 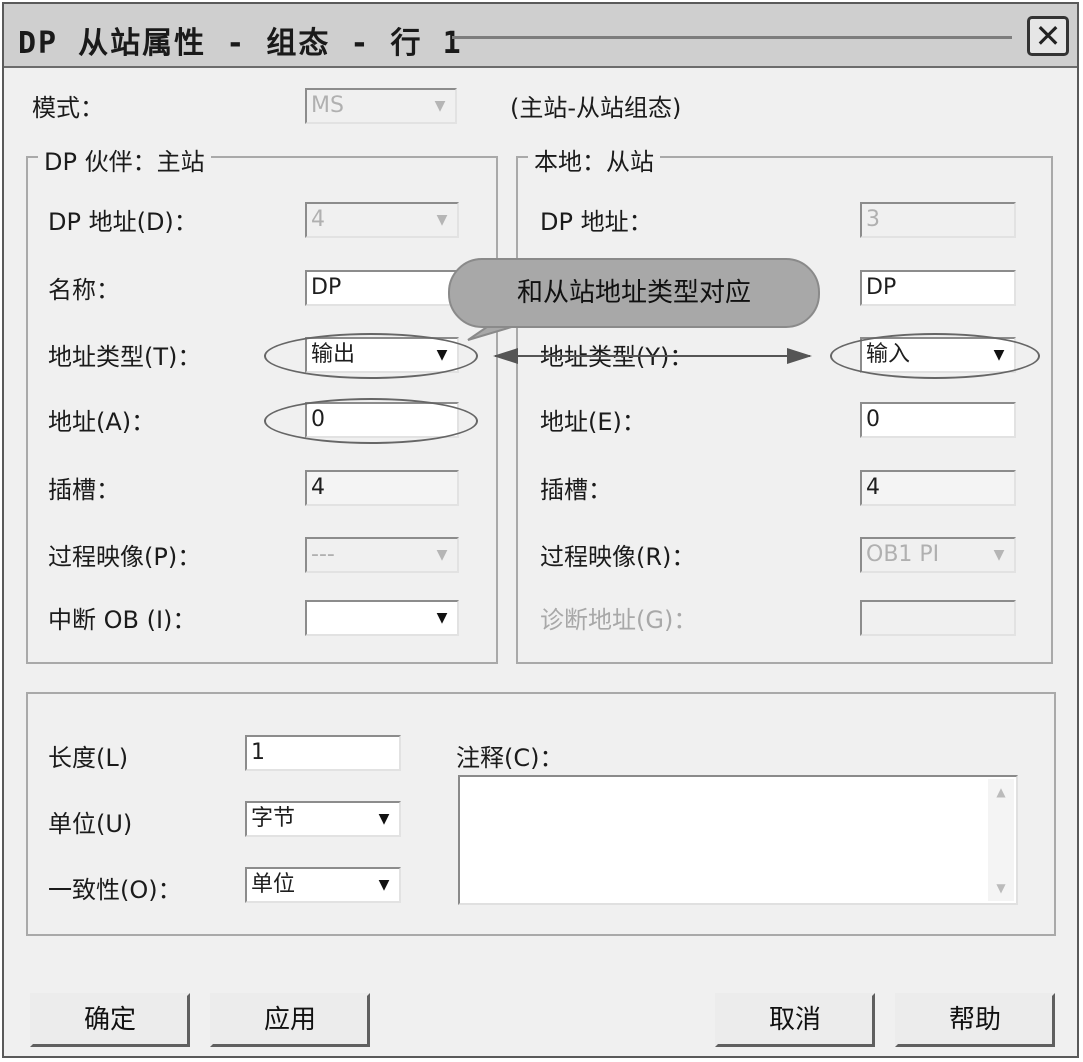 I want to click on unit-label: 单位(U), so click(x=90, y=824).